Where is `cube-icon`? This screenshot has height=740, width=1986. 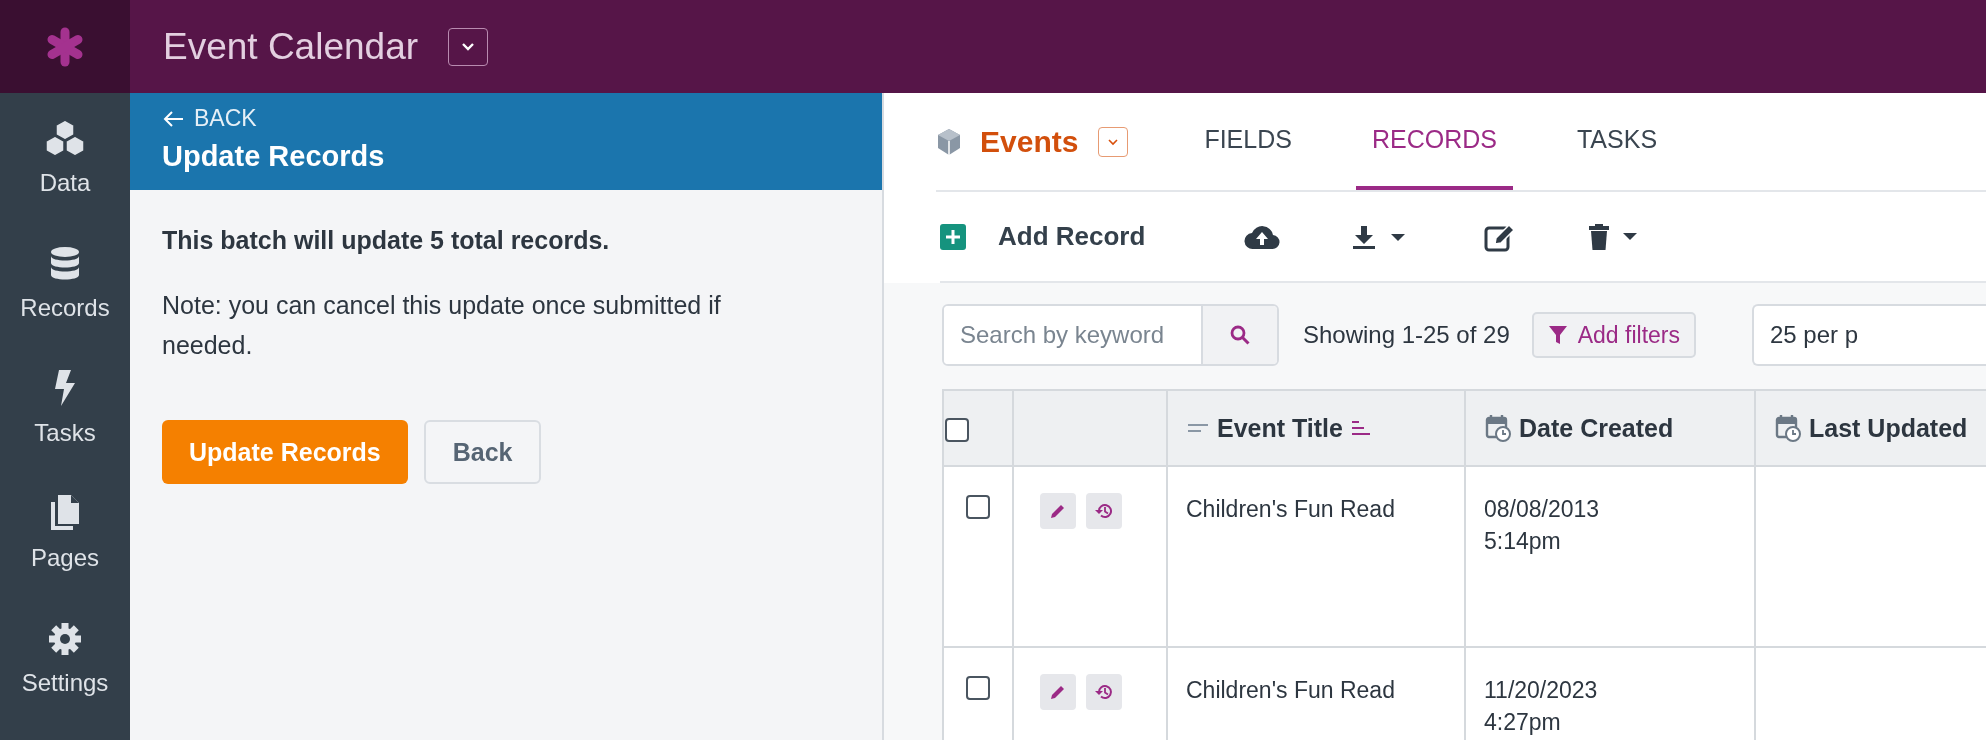
cube-icon is located at coordinates (949, 141).